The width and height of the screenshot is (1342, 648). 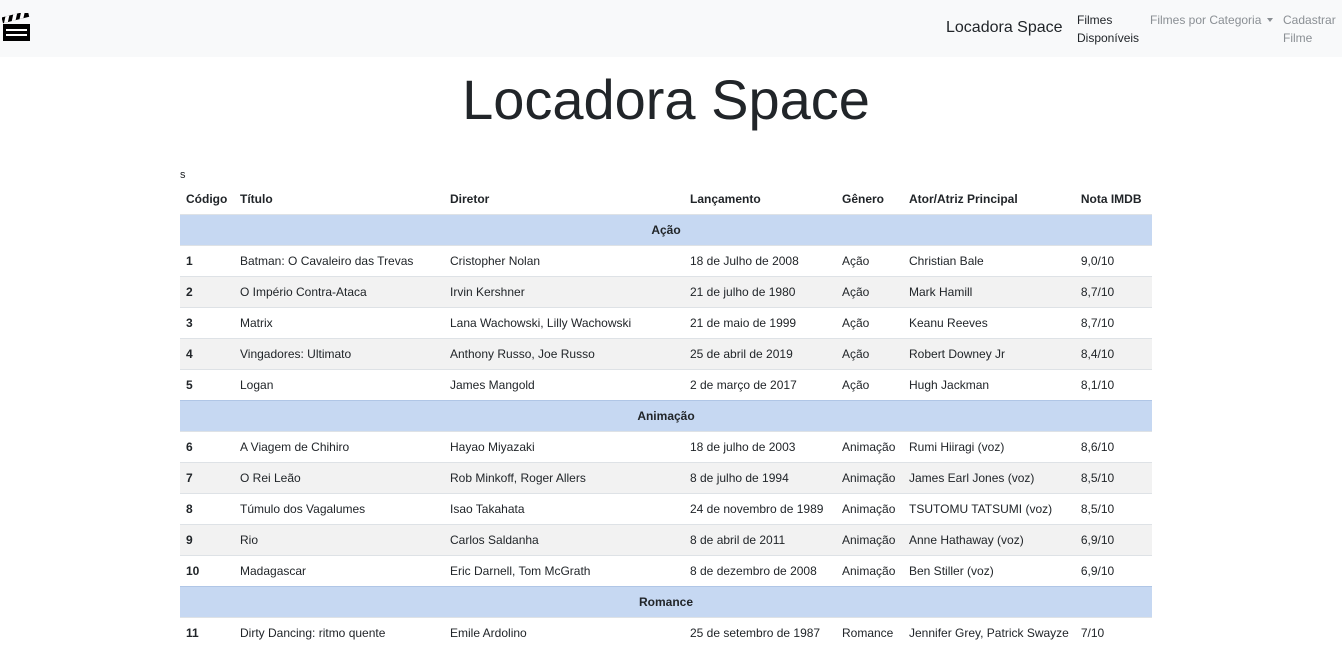 I want to click on cell-nota: 8,4/10, so click(x=1113, y=354).